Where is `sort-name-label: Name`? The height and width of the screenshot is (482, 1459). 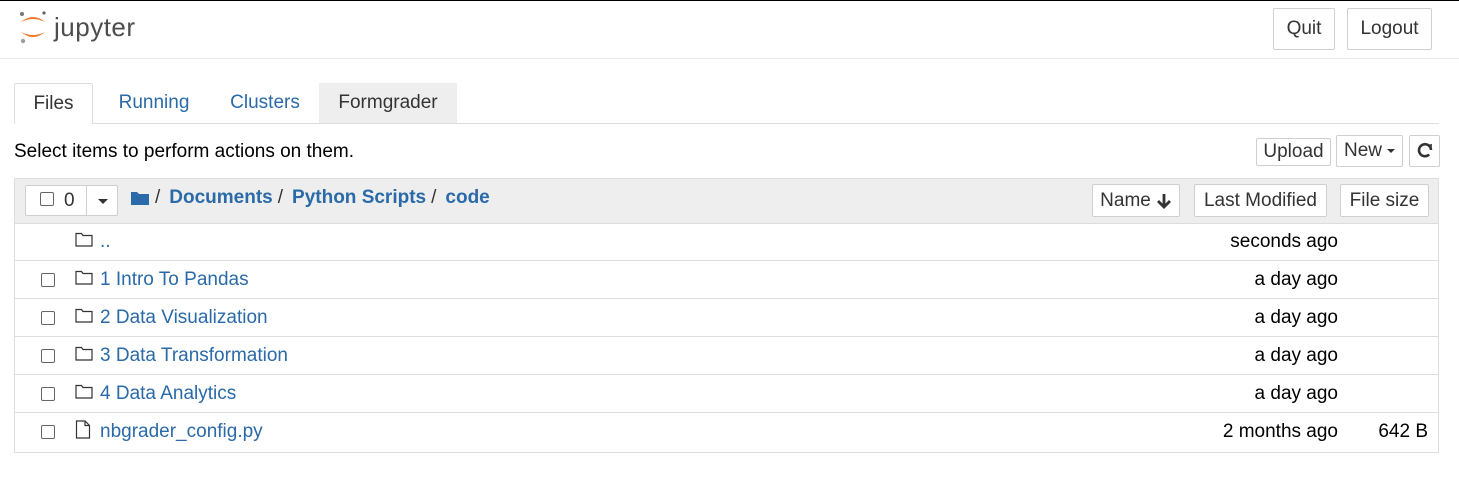 sort-name-label: Name is located at coordinates (1125, 200).